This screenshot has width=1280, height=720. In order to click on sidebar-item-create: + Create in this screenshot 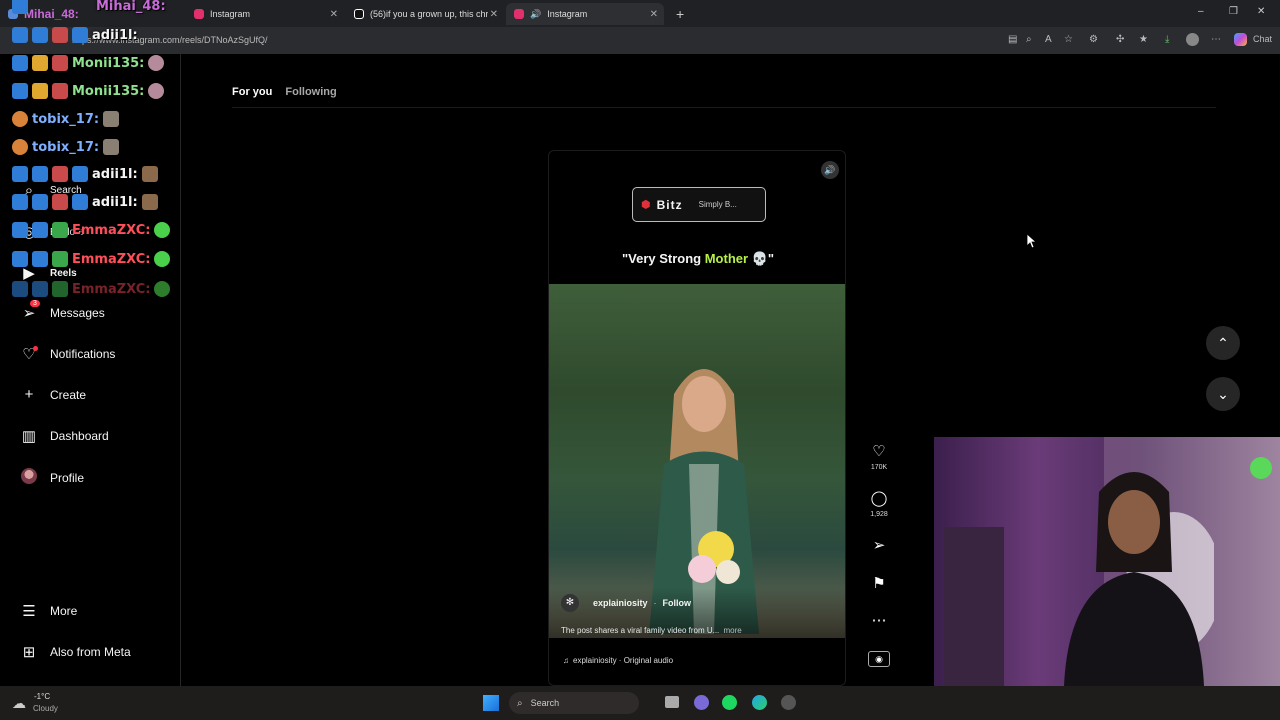, I will do `click(53, 394)`.